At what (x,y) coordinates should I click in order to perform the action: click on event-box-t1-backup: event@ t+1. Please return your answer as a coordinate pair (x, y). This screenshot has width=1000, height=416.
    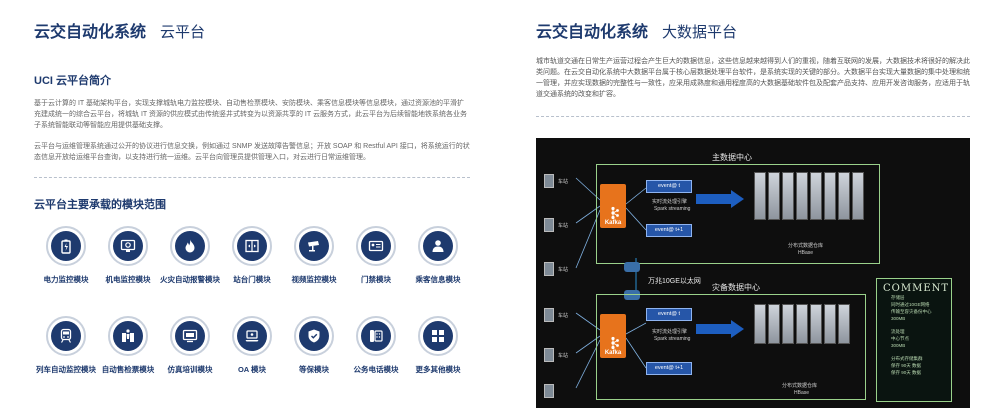
    Looking at the image, I should click on (669, 368).